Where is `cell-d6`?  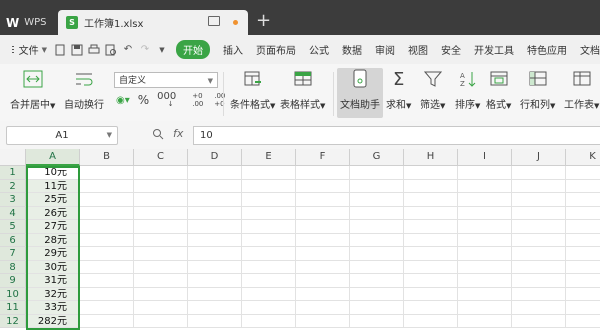 cell-d6 is located at coordinates (215, 240).